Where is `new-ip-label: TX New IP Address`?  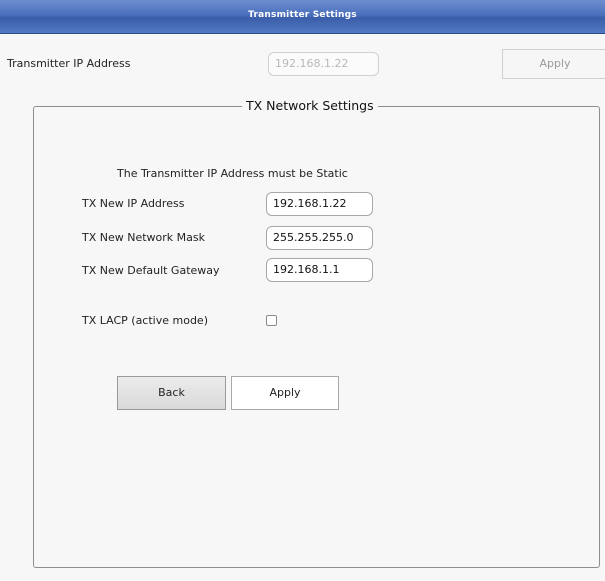
new-ip-label: TX New IP Address is located at coordinates (133, 203).